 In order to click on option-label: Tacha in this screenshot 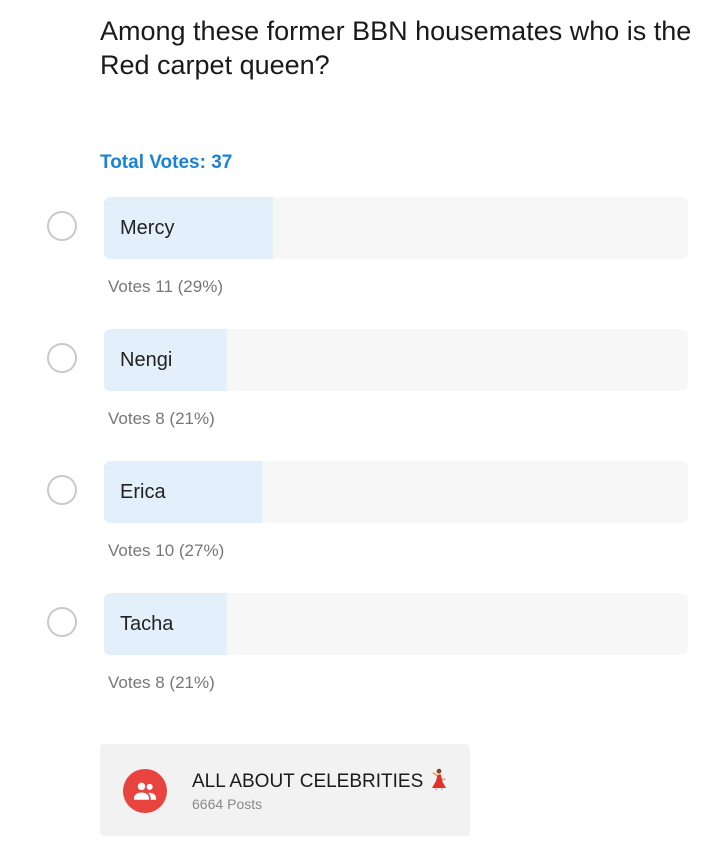, I will do `click(147, 624)`.